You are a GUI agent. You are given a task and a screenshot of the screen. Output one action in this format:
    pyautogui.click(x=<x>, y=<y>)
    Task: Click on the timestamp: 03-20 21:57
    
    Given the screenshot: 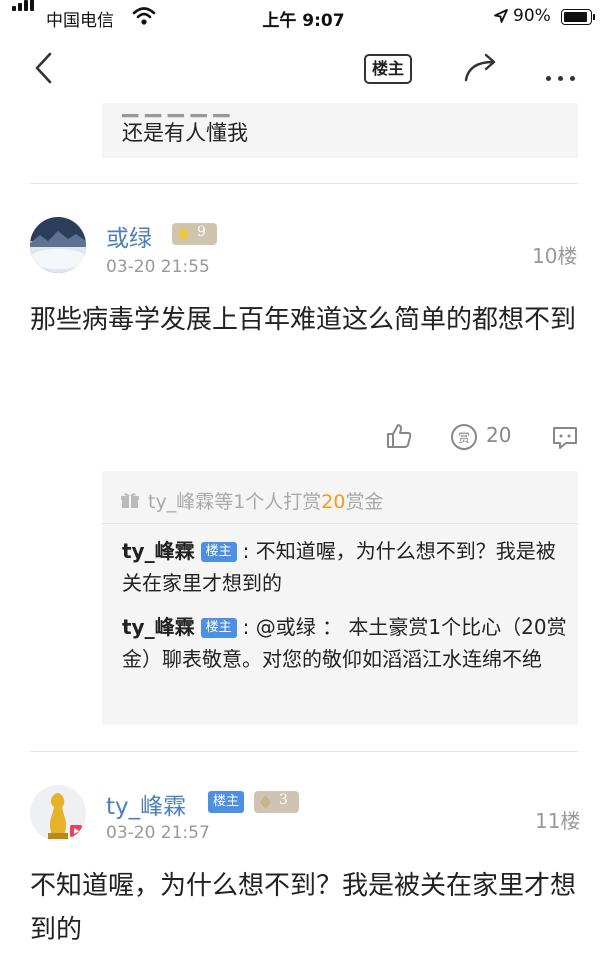 What is the action you would take?
    pyautogui.click(x=158, y=833)
    